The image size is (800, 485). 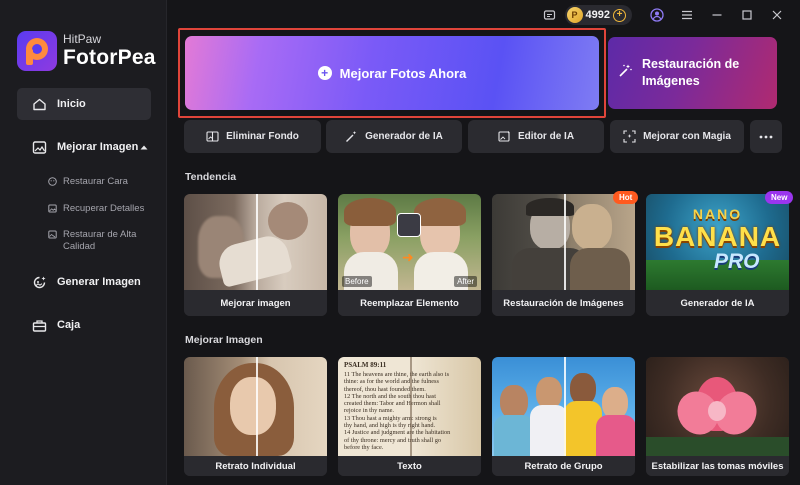 I want to click on card-mejorar-imagen: Mejorar imagen, so click(x=255, y=255).